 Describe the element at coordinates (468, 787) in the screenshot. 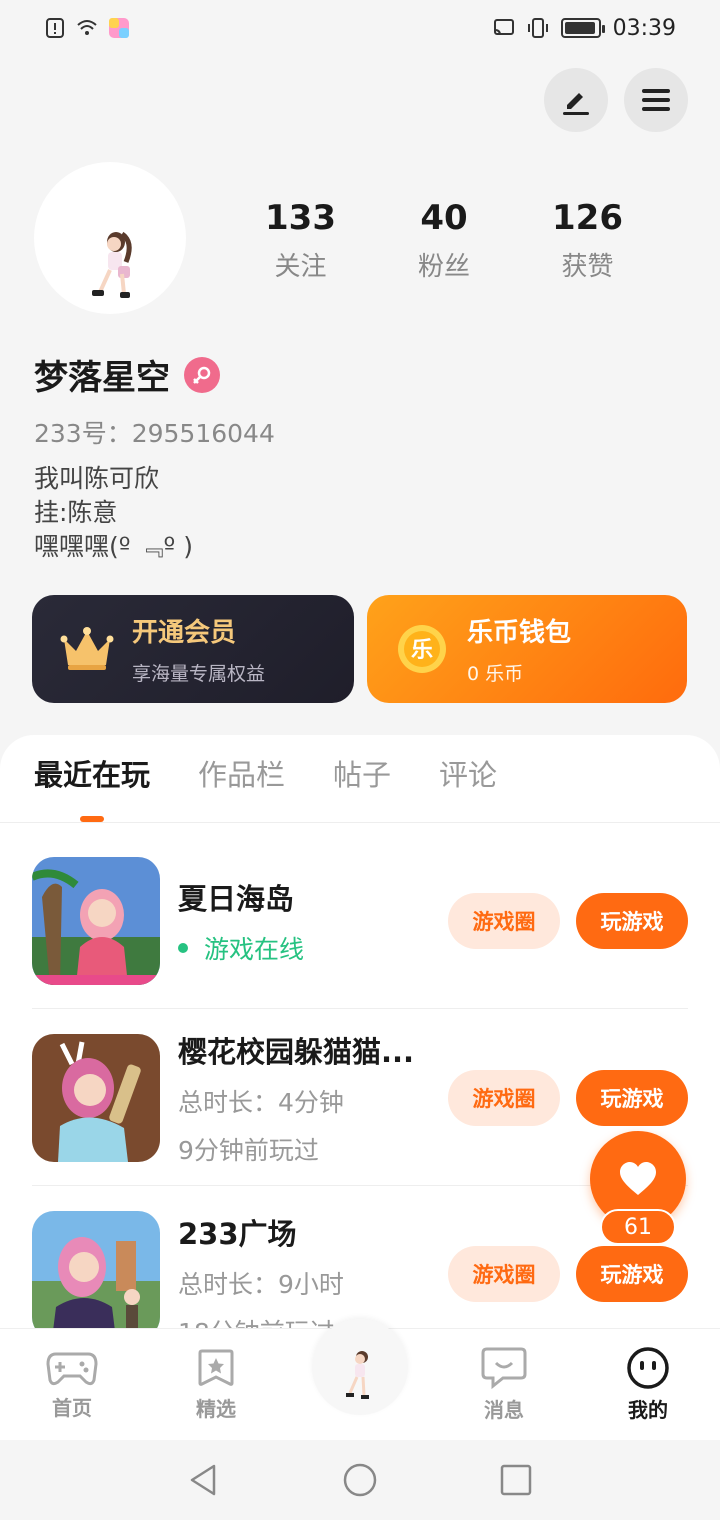

I see `tab-comments: 评论` at that location.